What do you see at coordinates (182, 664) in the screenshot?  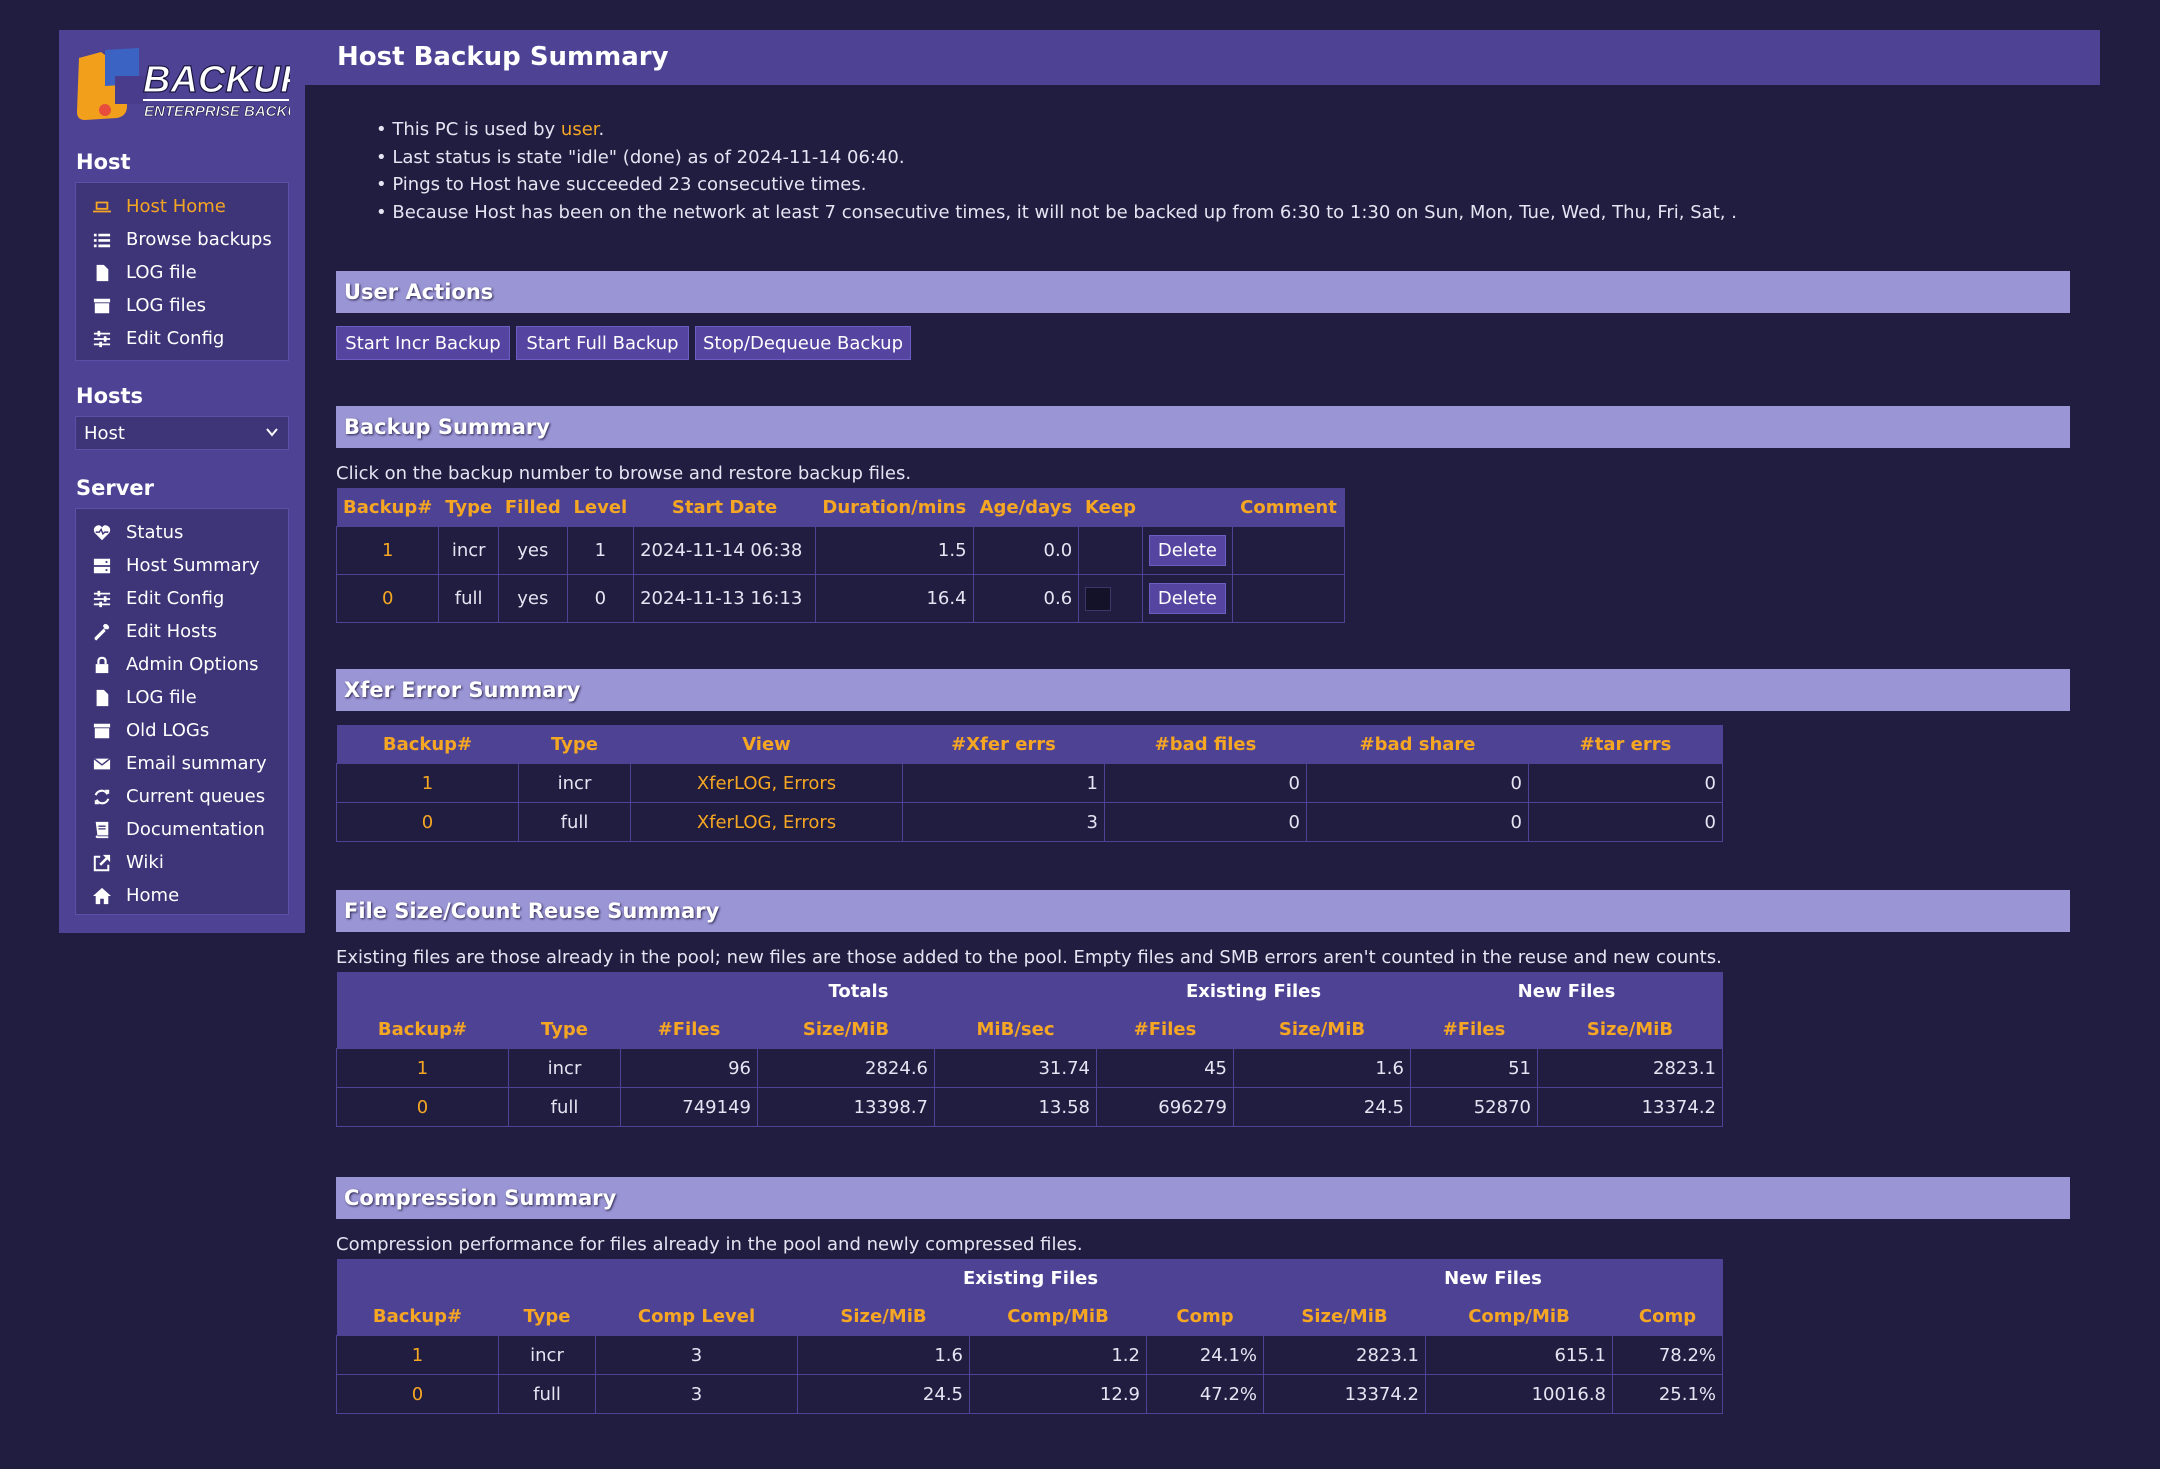 I see `nav-admin-options: Admin Options` at bounding box center [182, 664].